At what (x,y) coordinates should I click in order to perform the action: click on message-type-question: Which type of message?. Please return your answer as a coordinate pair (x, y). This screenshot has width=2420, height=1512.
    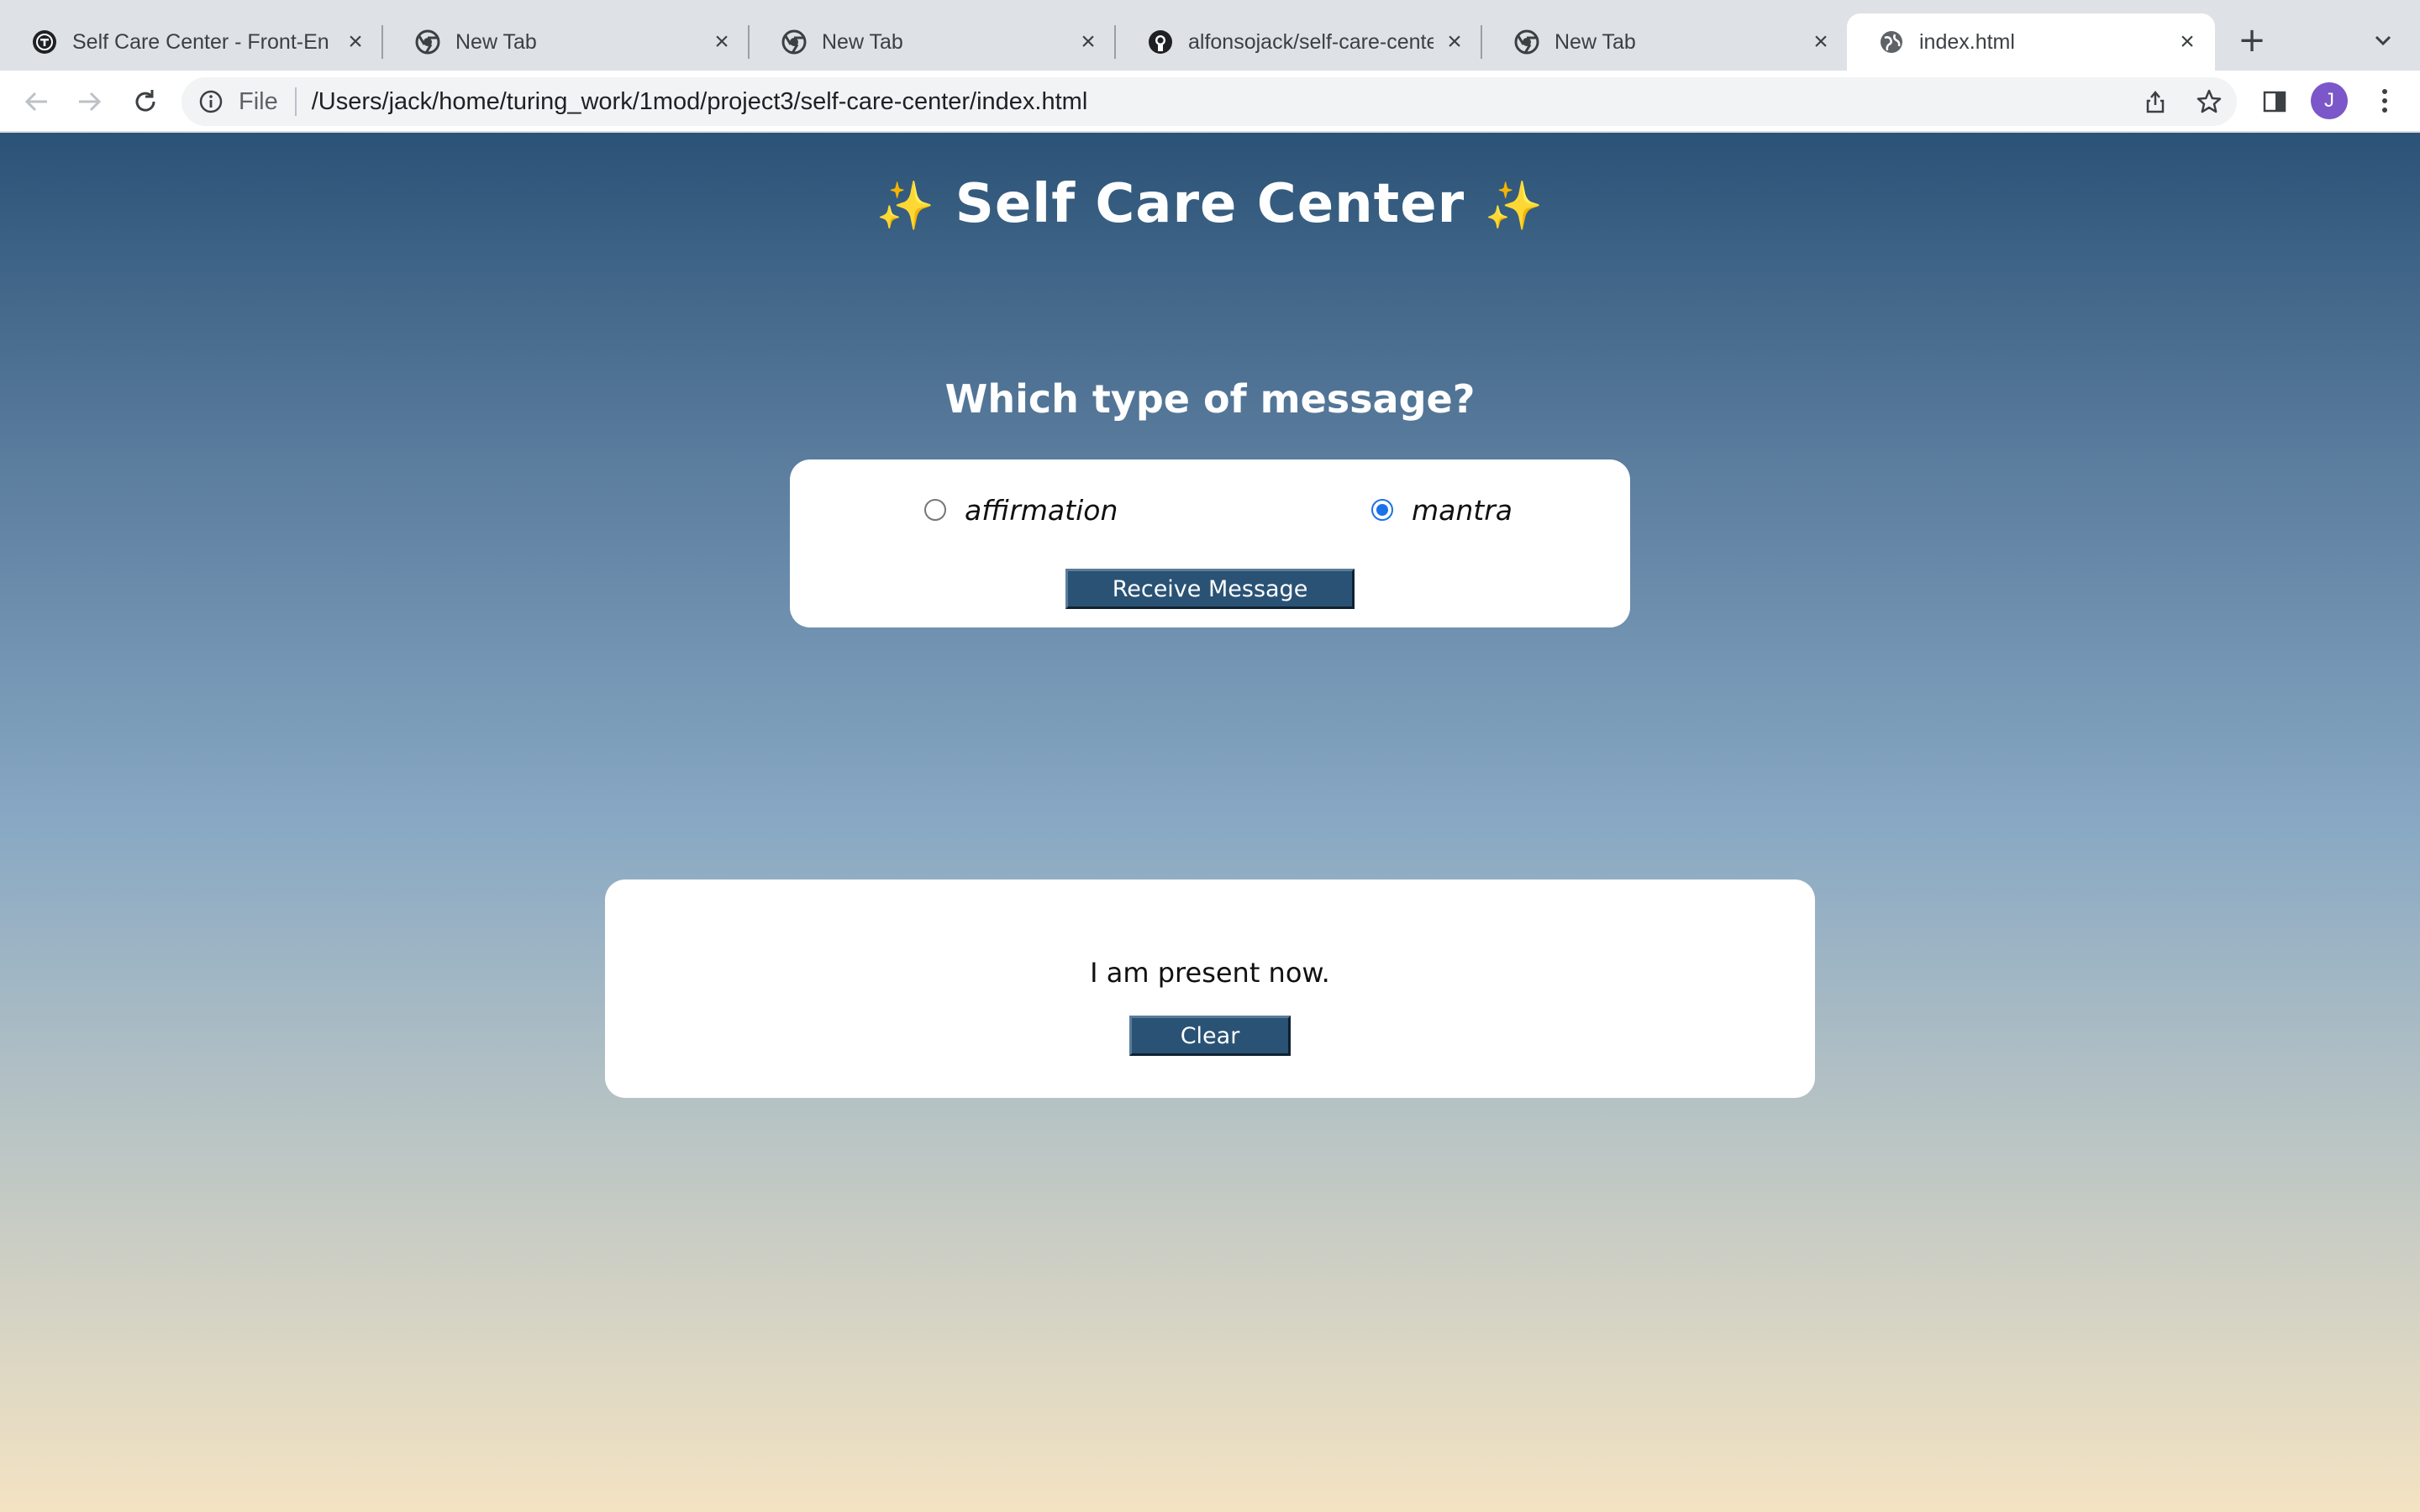
    Looking at the image, I should click on (1210, 399).